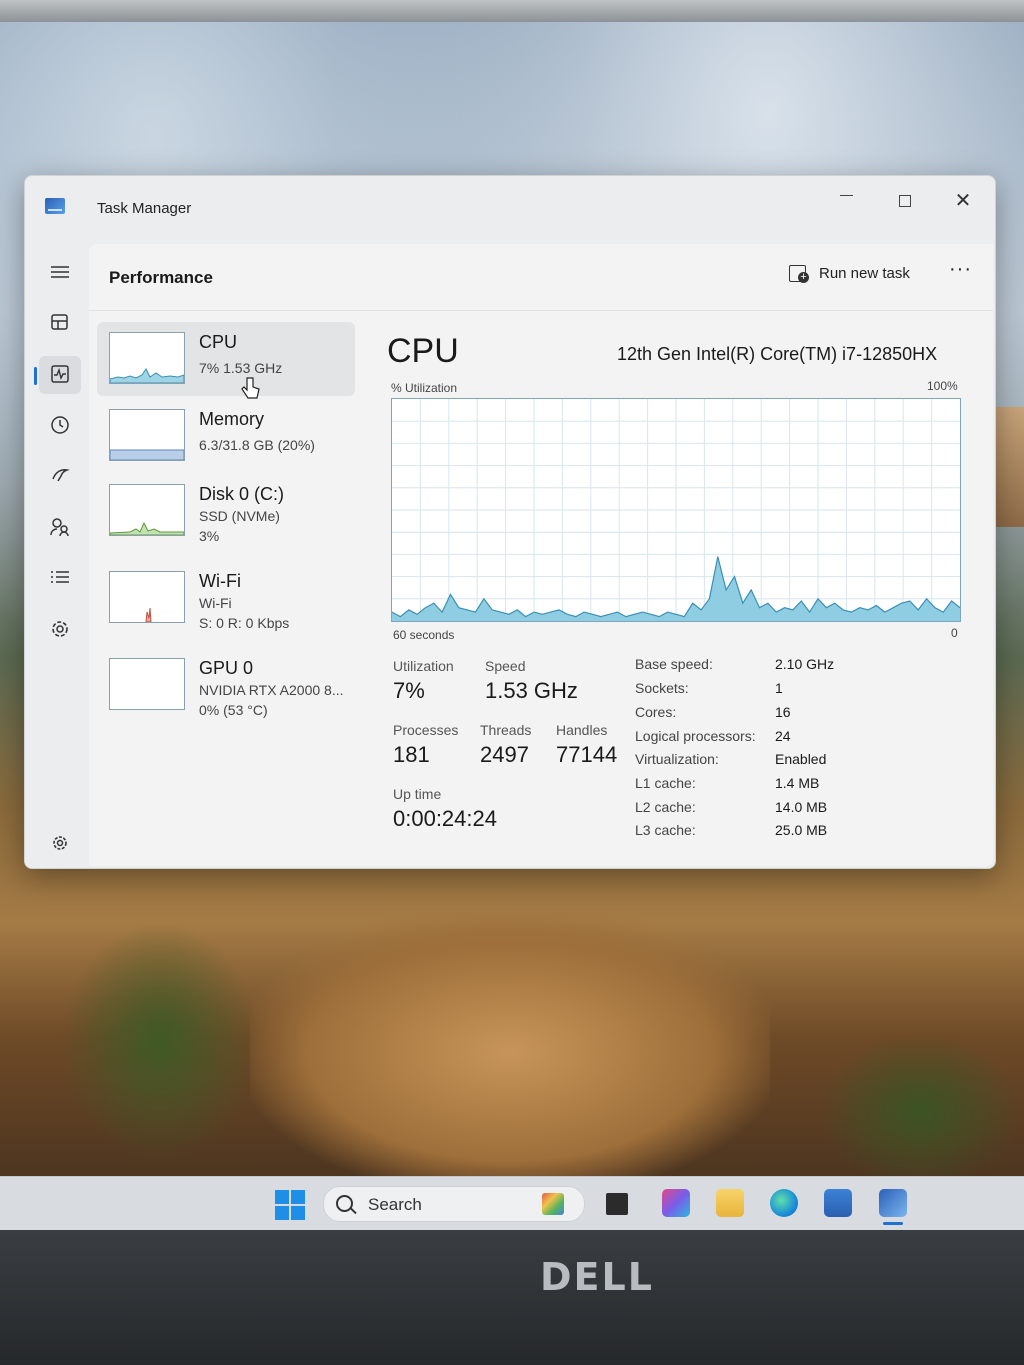 The image size is (1024, 1365). Describe the element at coordinates (226, 359) in the screenshot. I see `device-cpu: CPU 7% 1.53 GHz` at that location.